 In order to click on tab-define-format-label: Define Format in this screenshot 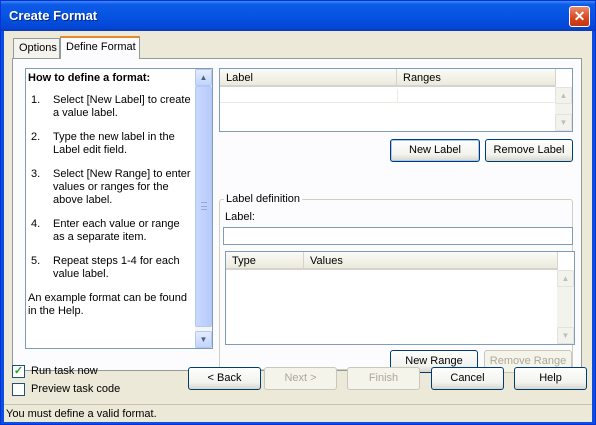, I will do `click(101, 47)`.